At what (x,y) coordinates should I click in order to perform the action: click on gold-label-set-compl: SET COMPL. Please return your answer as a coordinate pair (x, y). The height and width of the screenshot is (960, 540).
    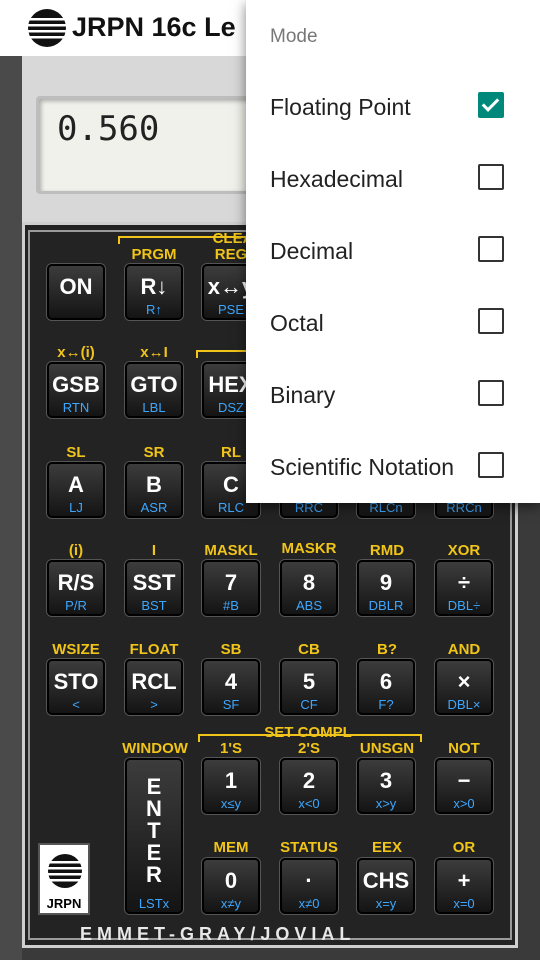
    Looking at the image, I should click on (308, 732).